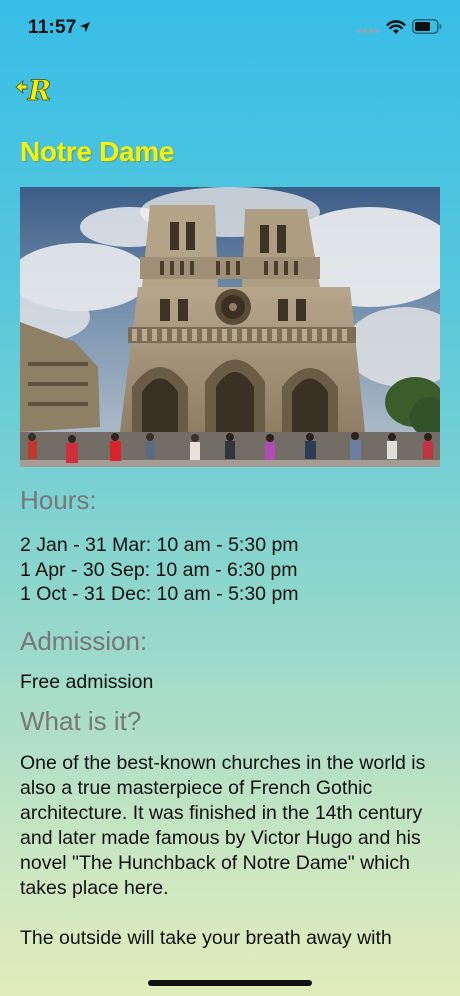  Describe the element at coordinates (159, 545) in the screenshot. I see `hours-line: 2 Jan - 31 Mar: 10 am - 5:30 pm` at that location.